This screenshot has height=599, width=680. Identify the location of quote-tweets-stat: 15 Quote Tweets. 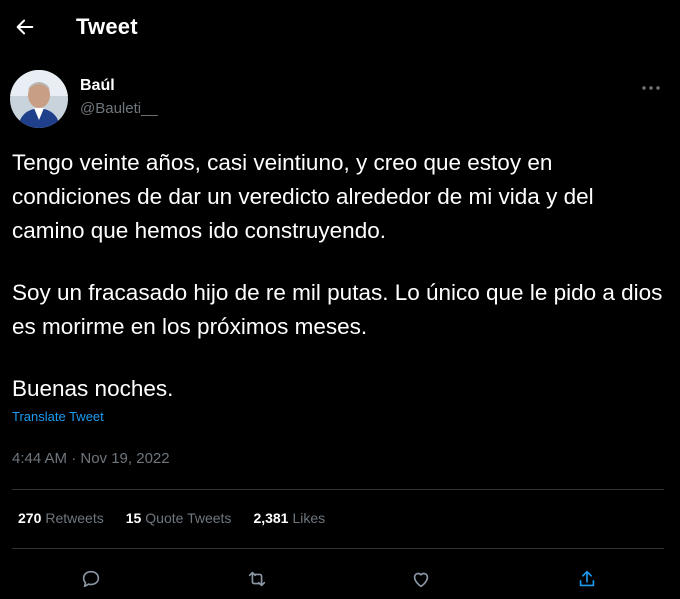
(179, 518).